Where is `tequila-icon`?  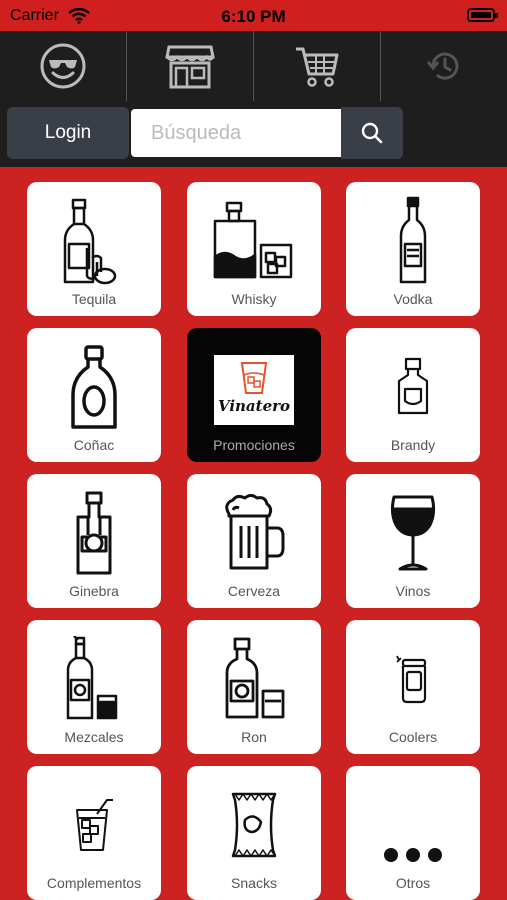 tequila-icon is located at coordinates (90, 241).